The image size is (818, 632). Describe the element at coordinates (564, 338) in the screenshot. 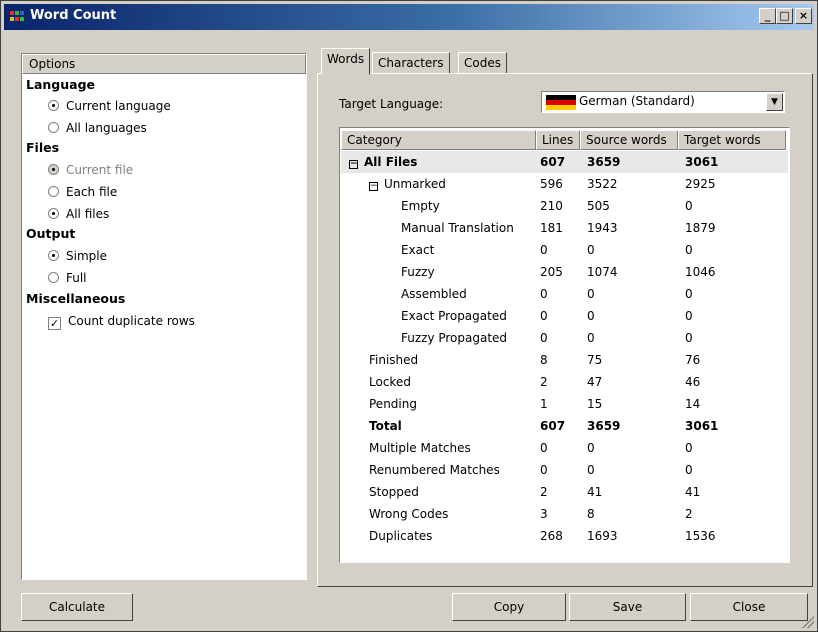

I see `table-row: Fuzzy Propagated 0 0 0` at that location.